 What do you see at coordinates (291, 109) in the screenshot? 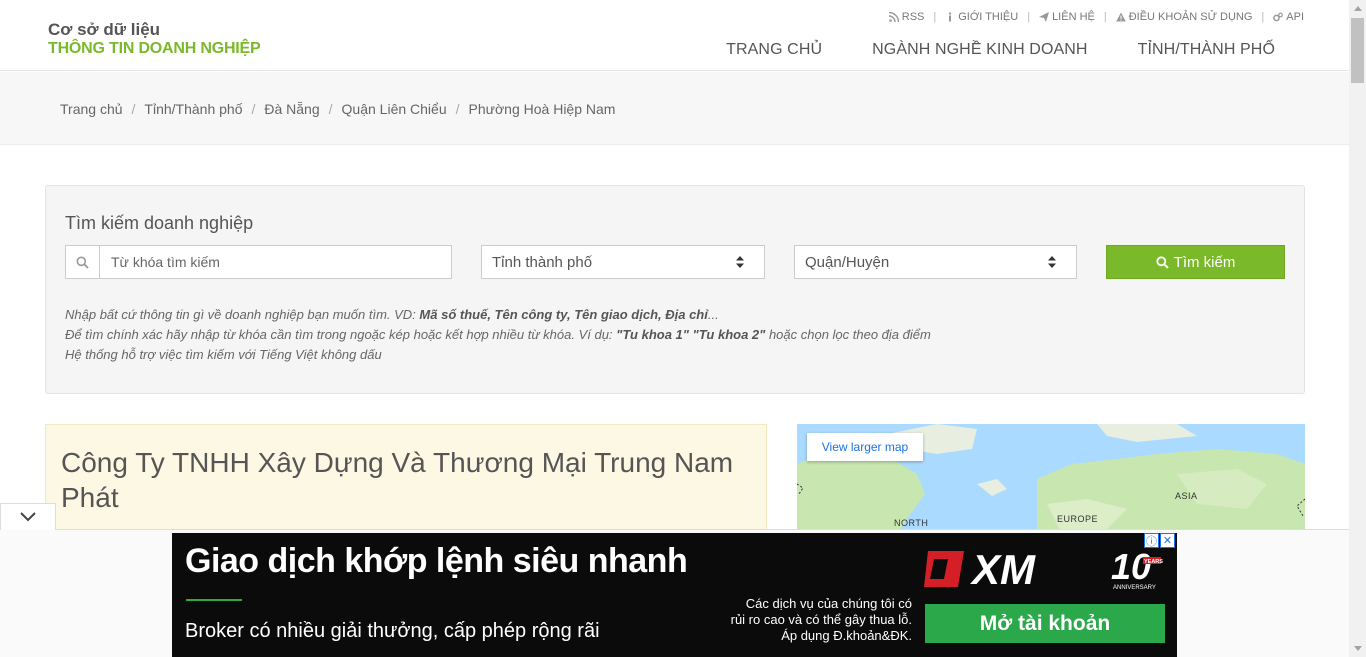
I see `breadcrumb-city: Đà Nẵng` at bounding box center [291, 109].